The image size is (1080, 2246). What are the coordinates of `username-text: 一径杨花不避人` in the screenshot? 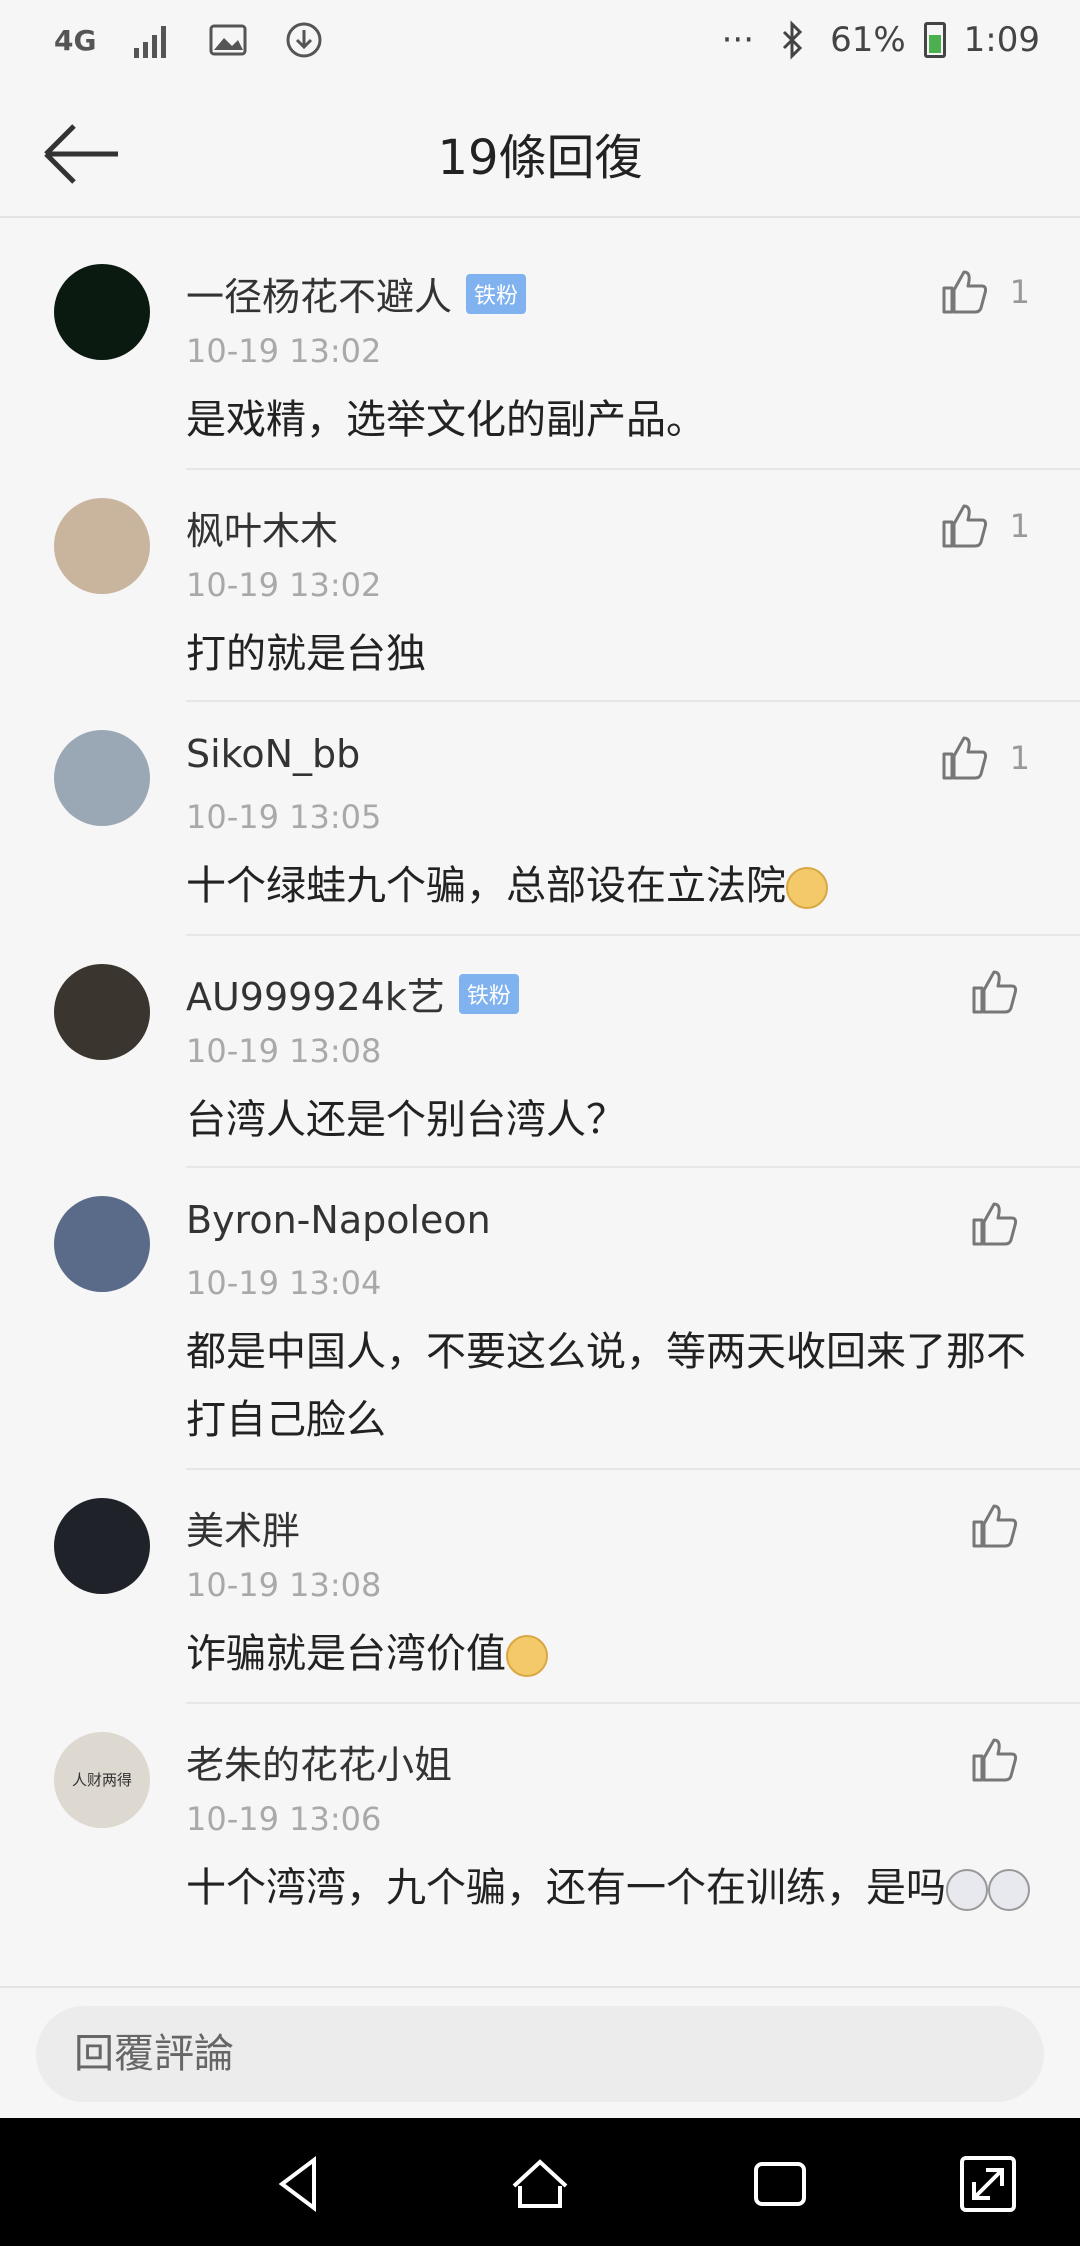 It's located at (319, 297).